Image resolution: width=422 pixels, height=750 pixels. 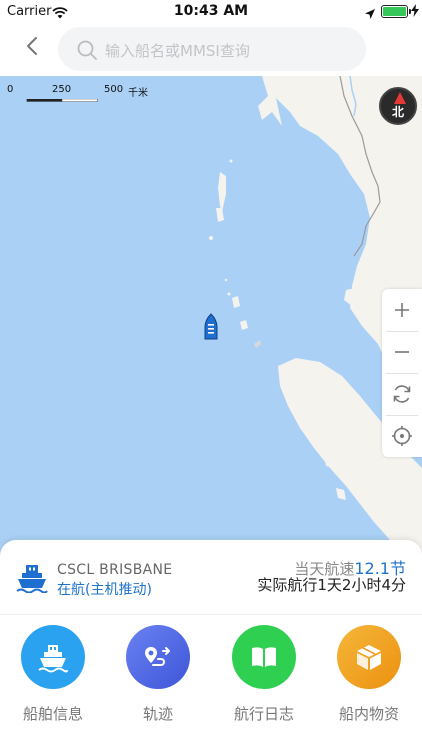 What do you see at coordinates (263, 714) in the screenshot?
I see `logbook-label: 航行日志` at bounding box center [263, 714].